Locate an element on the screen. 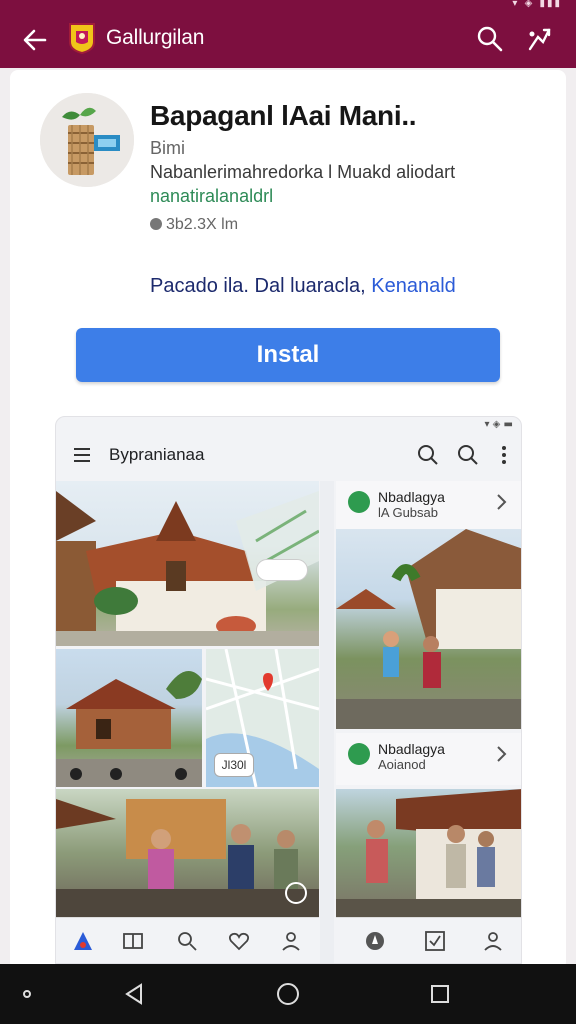 This screenshot has width=576, height=1024. photo-village-path is located at coordinates (428, 629).